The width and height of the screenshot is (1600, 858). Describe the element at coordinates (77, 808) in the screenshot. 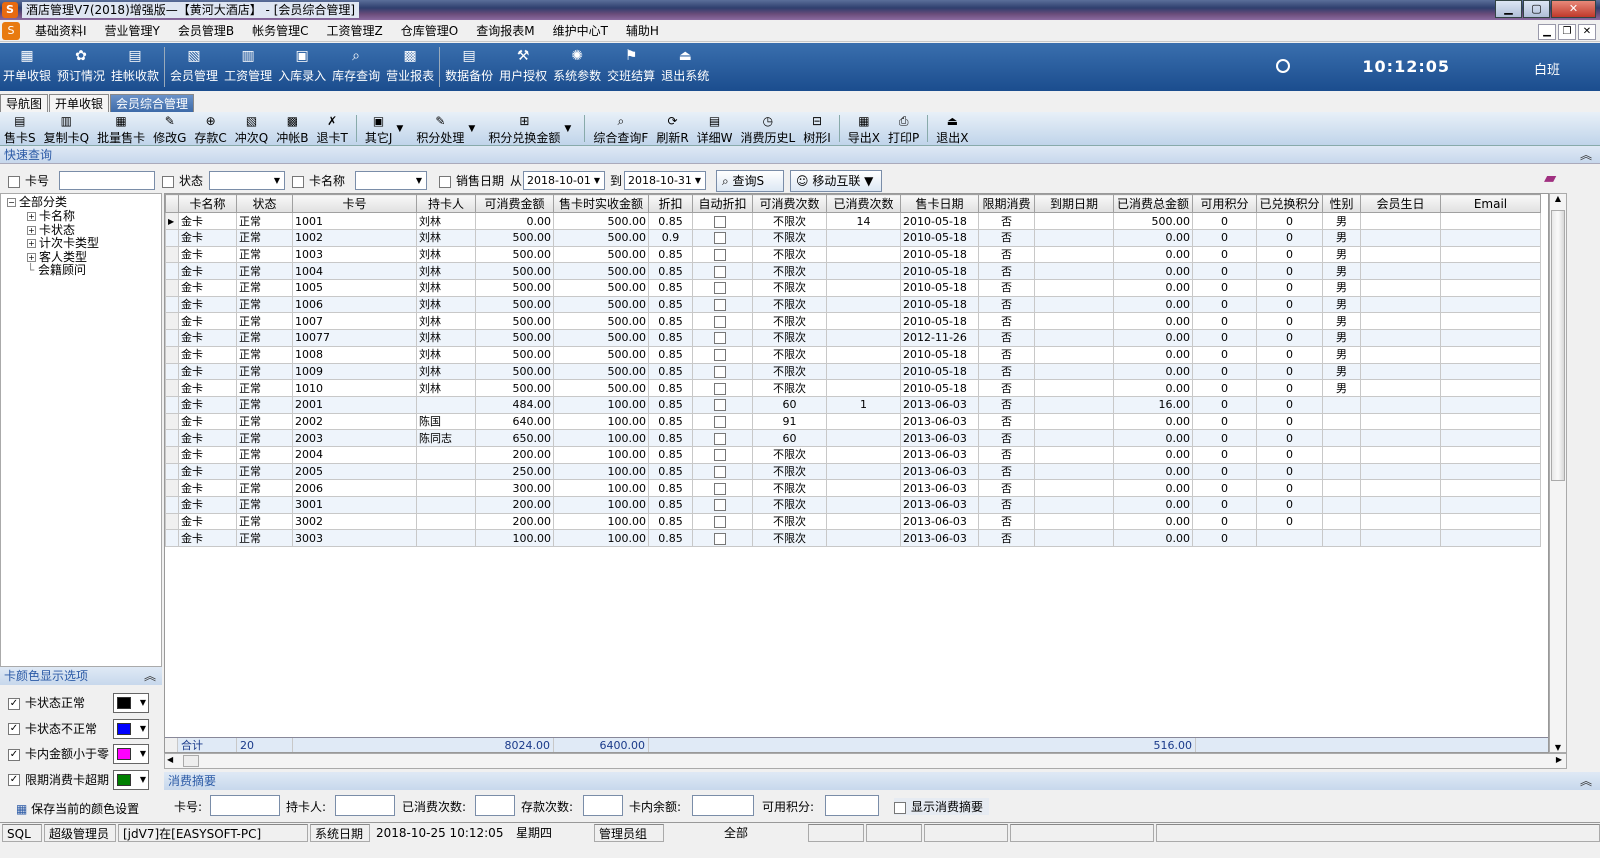

I see `save-colors-button: ▦ 保存当前的颜色设置` at that location.